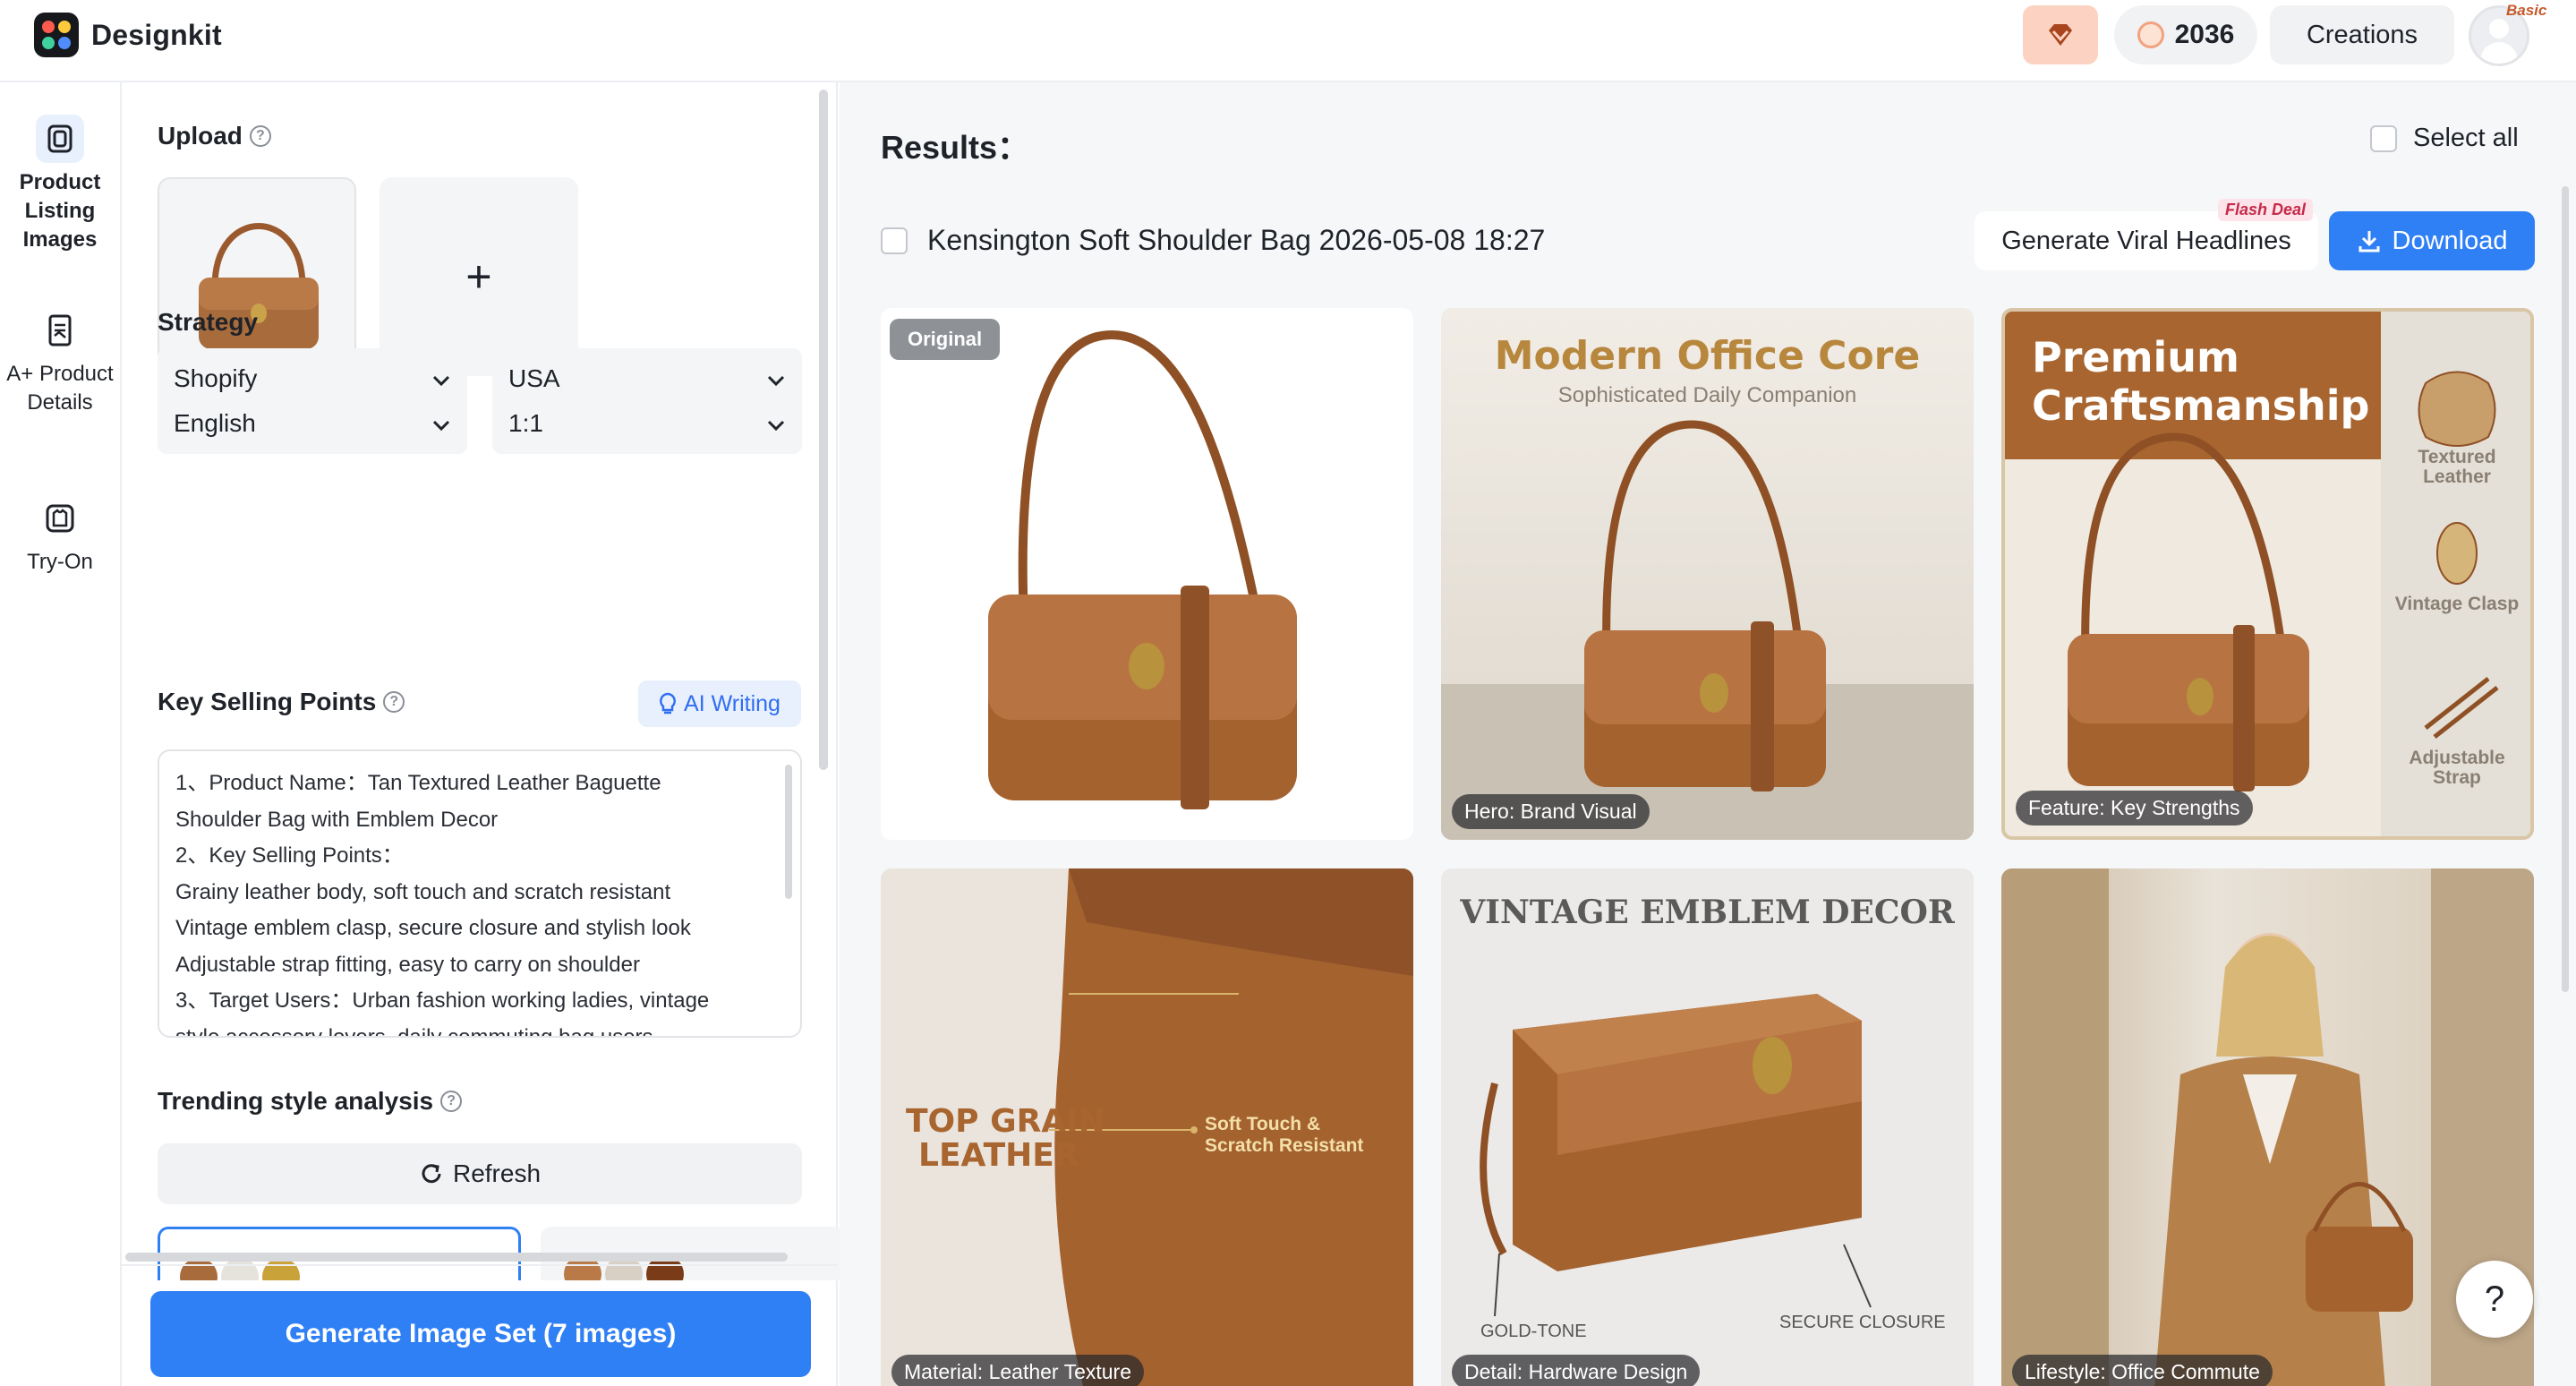 The height and width of the screenshot is (1386, 2576). Describe the element at coordinates (1284, 1145) in the screenshot. I see `material-note-2: Scratch Resistant` at that location.